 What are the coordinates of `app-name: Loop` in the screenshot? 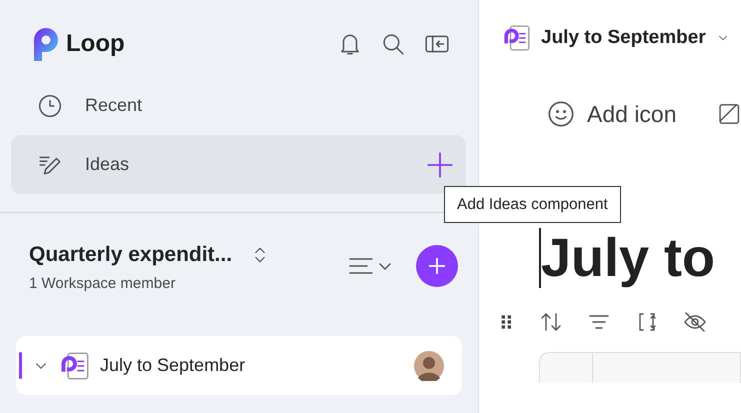 It's located at (95, 44).